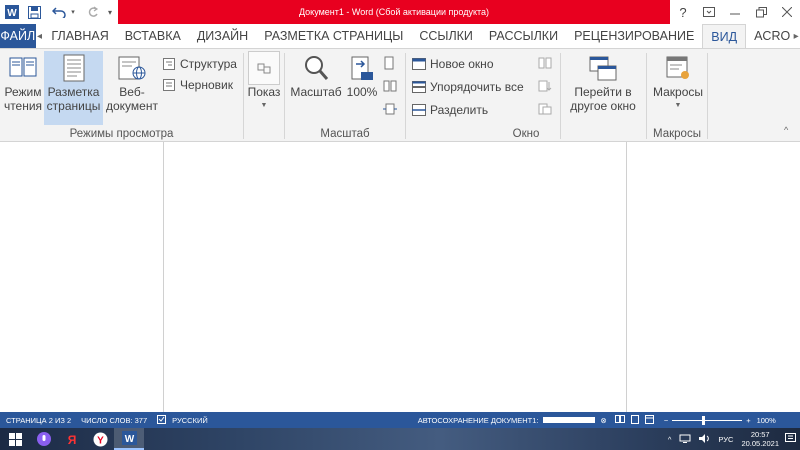 Image resolution: width=800 pixels, height=450 pixels. I want to click on tabs-scroll-right-icon: ▸, so click(796, 36).